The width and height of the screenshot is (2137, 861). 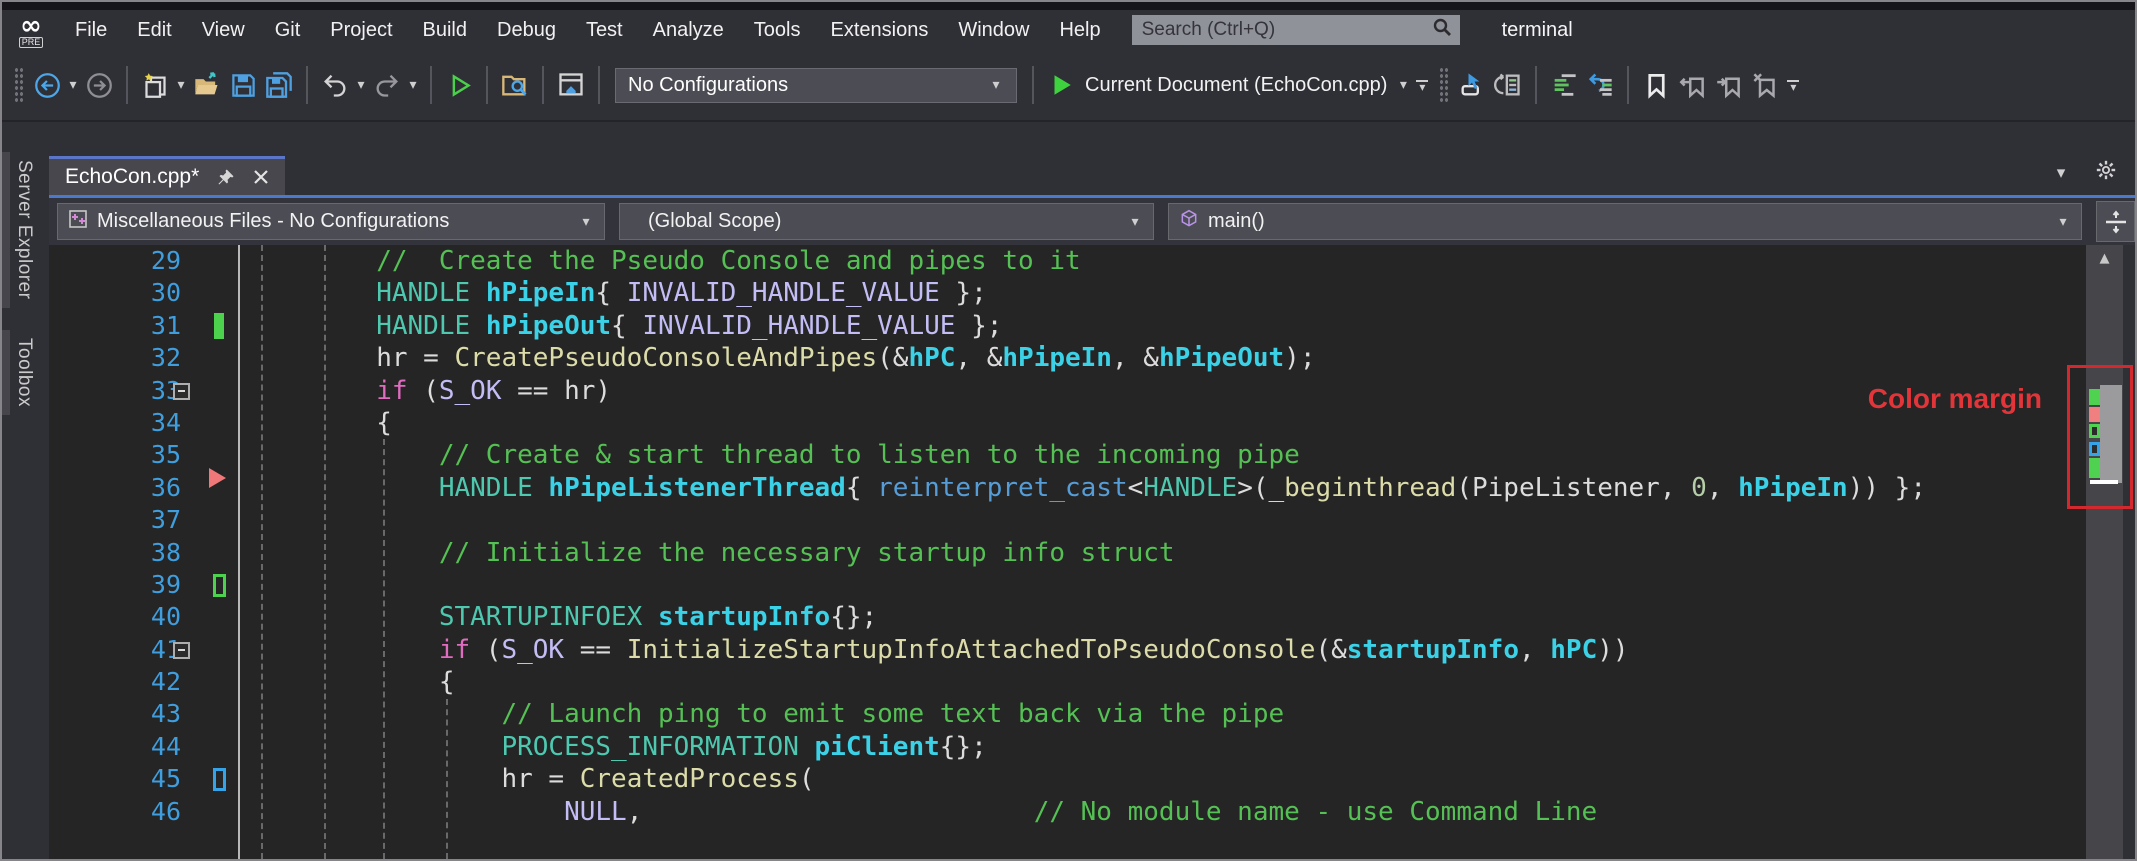 I want to click on toolbar-separator, so click(x=1628, y=85).